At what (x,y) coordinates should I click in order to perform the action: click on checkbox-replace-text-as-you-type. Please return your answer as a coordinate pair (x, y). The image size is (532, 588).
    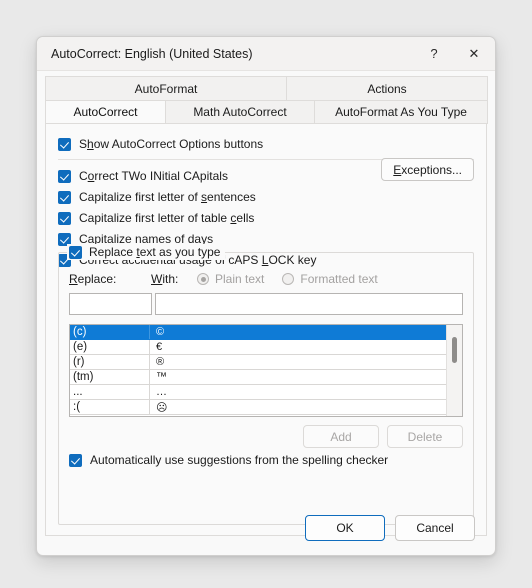
    Looking at the image, I should click on (75, 252).